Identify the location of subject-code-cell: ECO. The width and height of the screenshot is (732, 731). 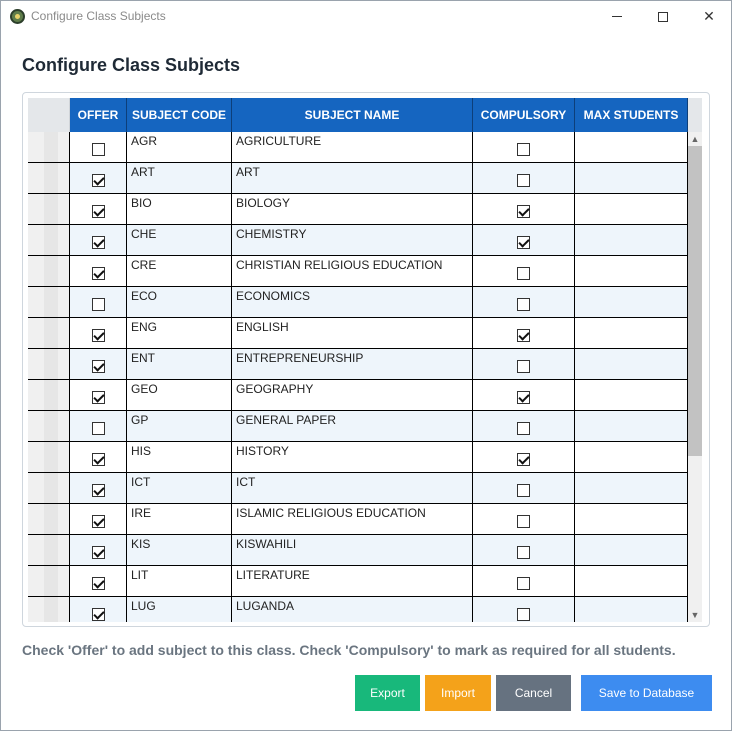
(179, 302).